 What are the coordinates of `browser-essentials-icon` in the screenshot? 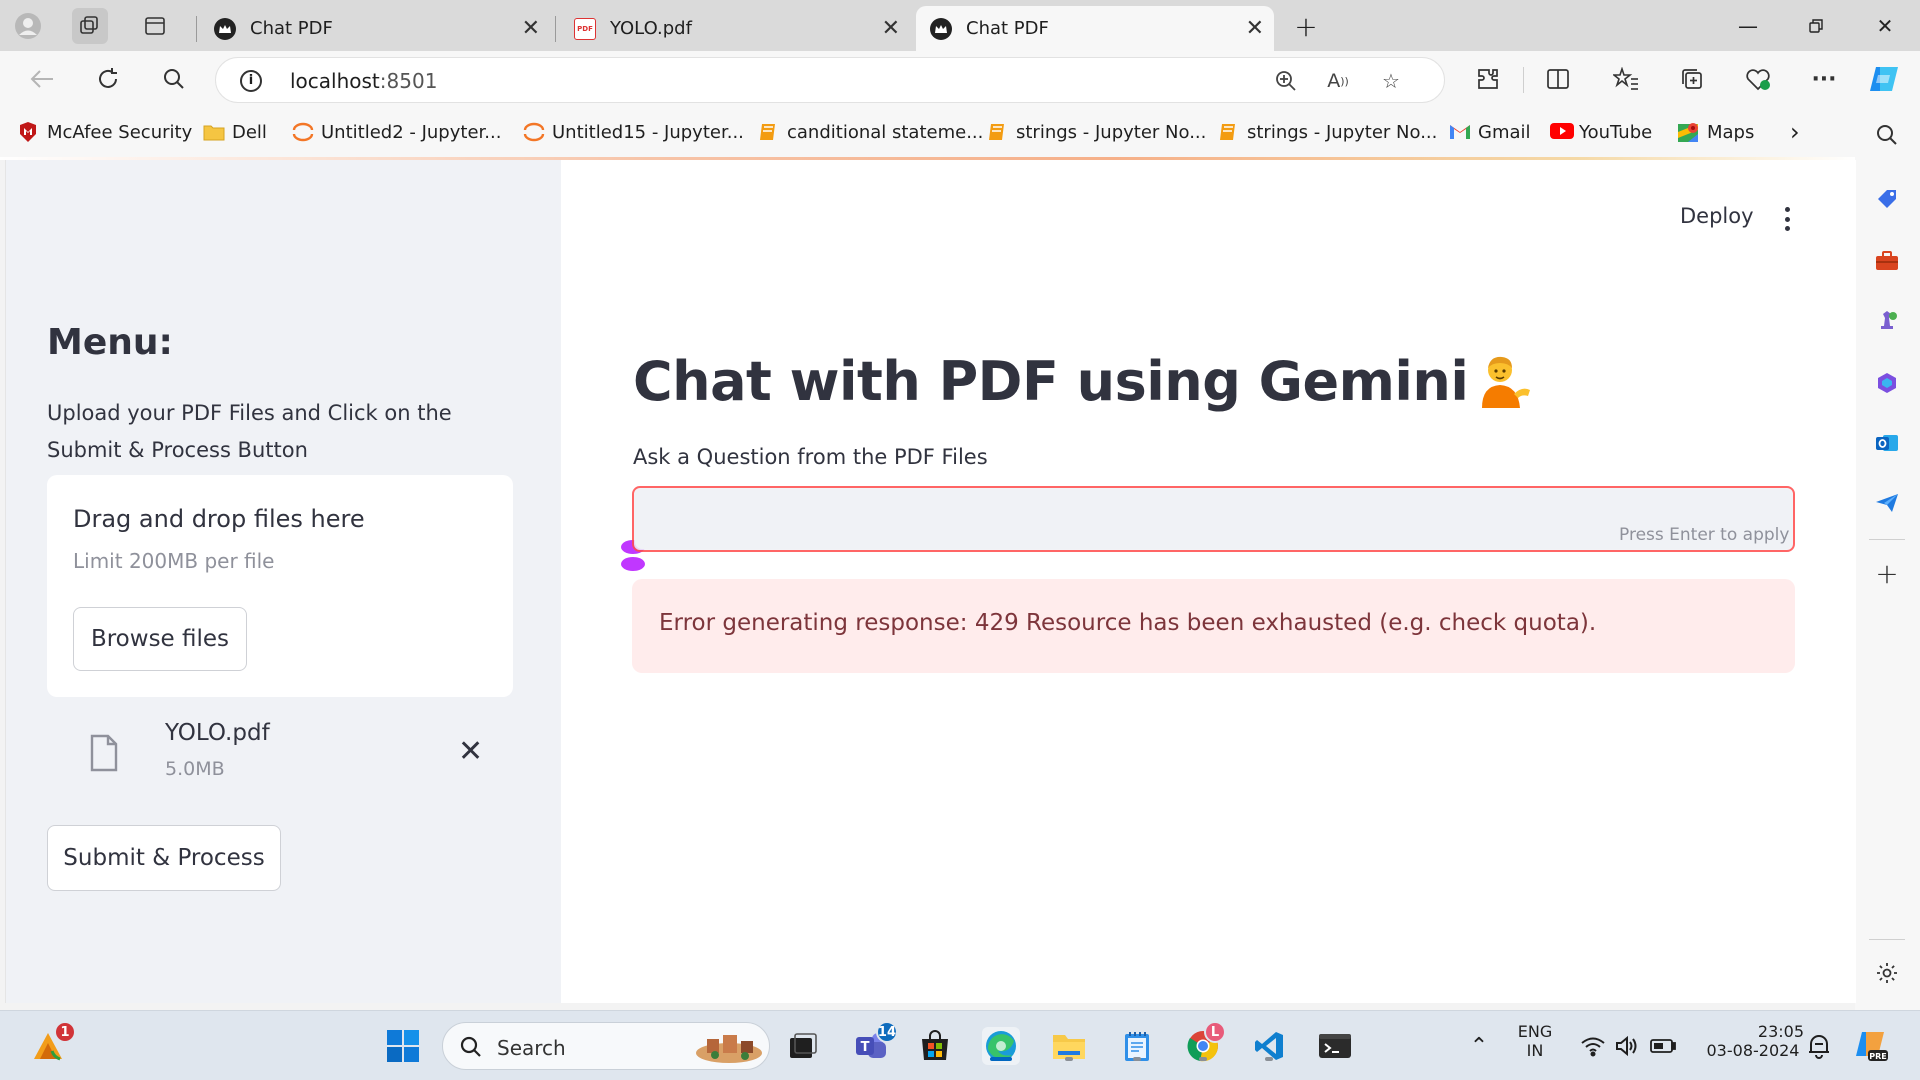 It's located at (1758, 79).